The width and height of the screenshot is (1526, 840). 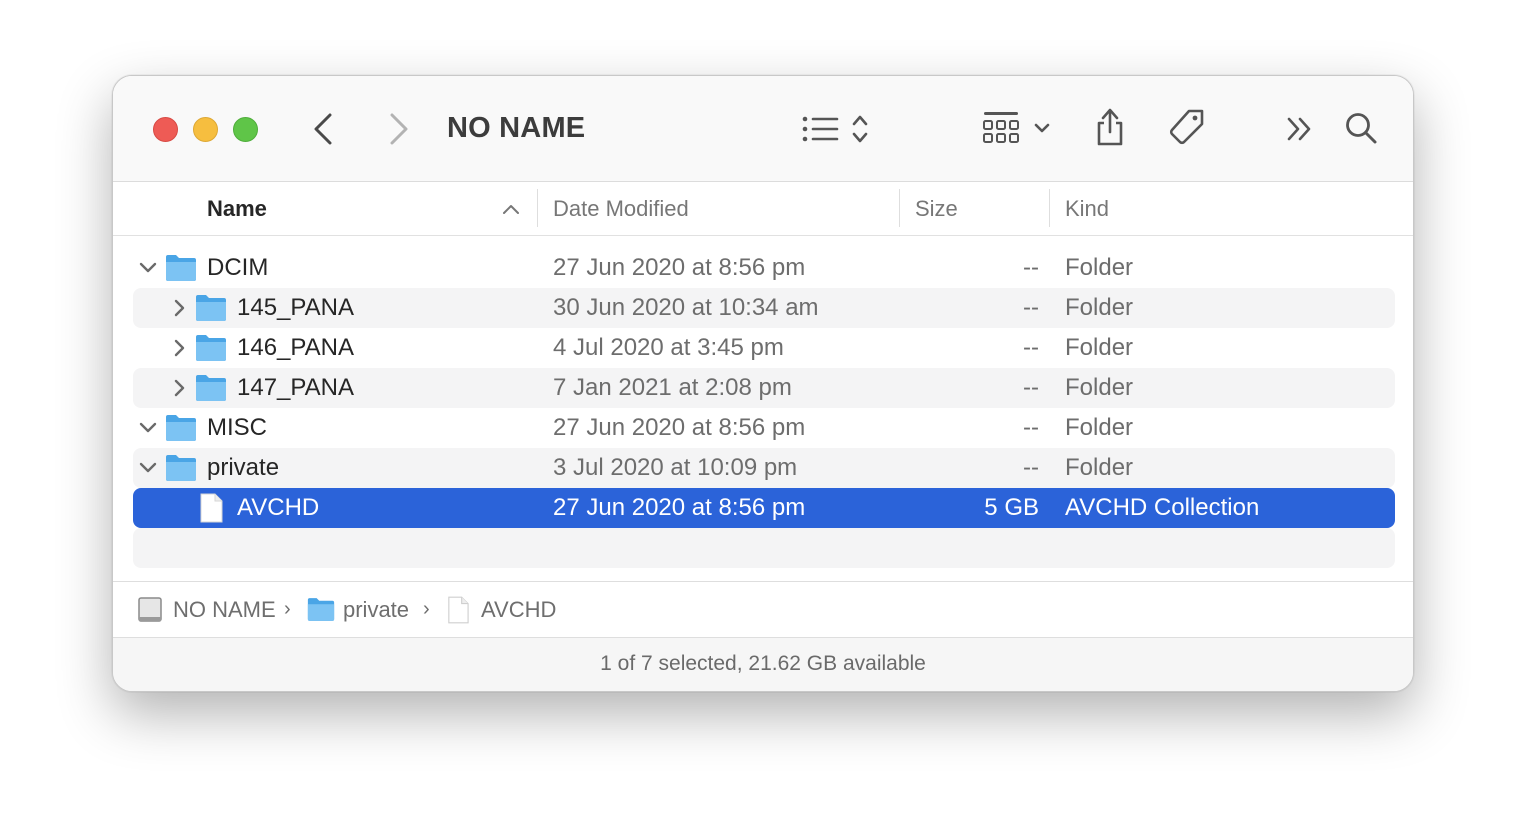 What do you see at coordinates (150, 610) in the screenshot?
I see `external-drive-icon` at bounding box center [150, 610].